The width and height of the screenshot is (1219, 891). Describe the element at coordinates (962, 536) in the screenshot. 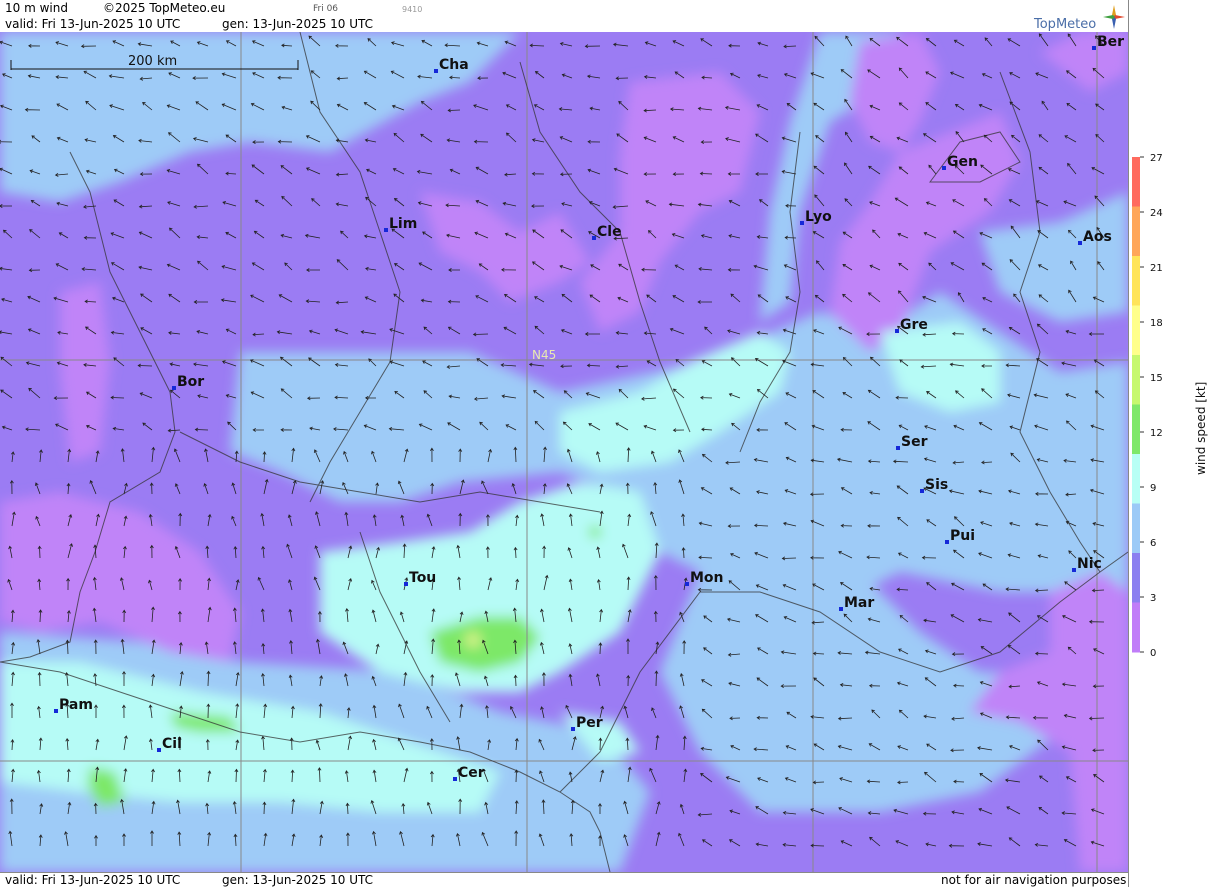

I see `city-label-pui: Pui` at that location.